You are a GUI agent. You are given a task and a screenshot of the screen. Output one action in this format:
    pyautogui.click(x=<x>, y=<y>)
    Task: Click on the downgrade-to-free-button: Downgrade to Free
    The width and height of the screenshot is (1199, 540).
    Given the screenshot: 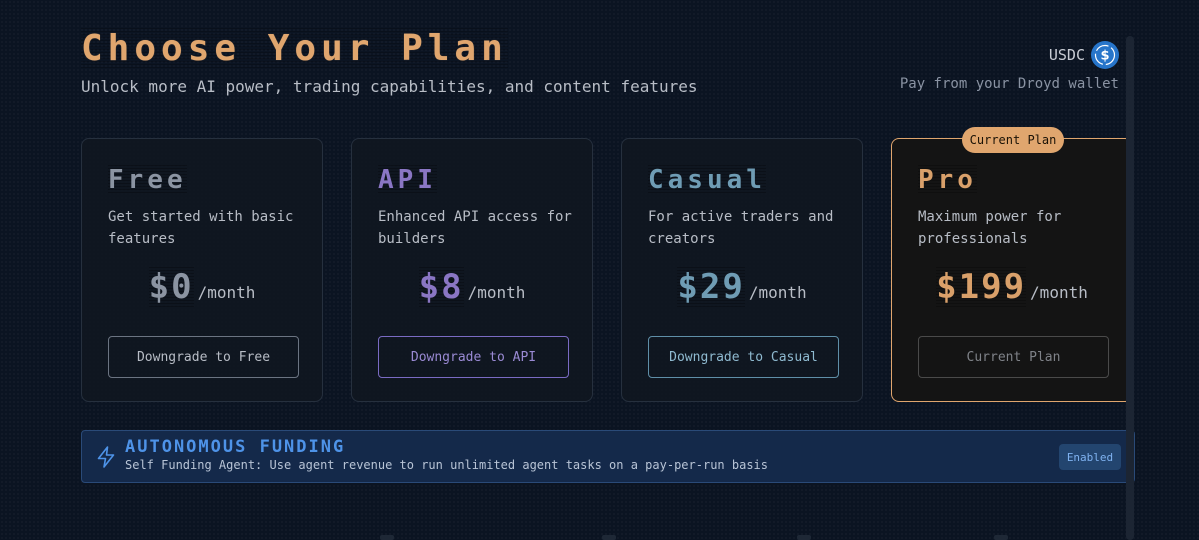 What is the action you would take?
    pyautogui.click(x=203, y=357)
    